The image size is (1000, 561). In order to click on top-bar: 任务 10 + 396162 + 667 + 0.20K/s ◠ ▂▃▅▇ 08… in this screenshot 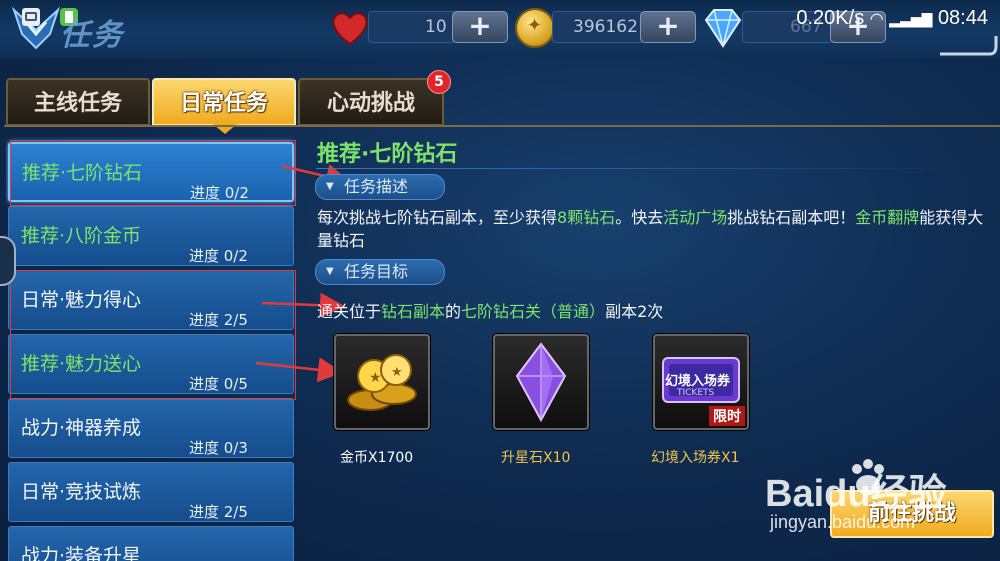, I will do `click(500, 29)`.